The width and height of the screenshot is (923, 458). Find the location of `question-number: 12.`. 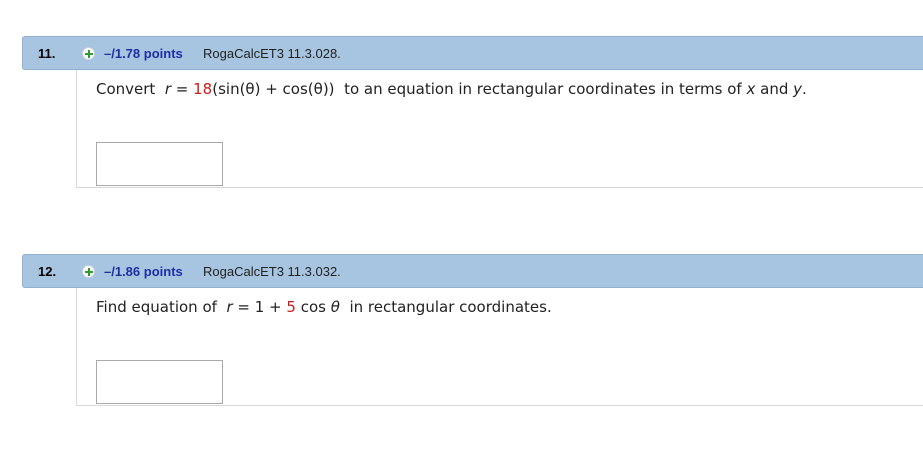

question-number: 12. is located at coordinates (47, 271).